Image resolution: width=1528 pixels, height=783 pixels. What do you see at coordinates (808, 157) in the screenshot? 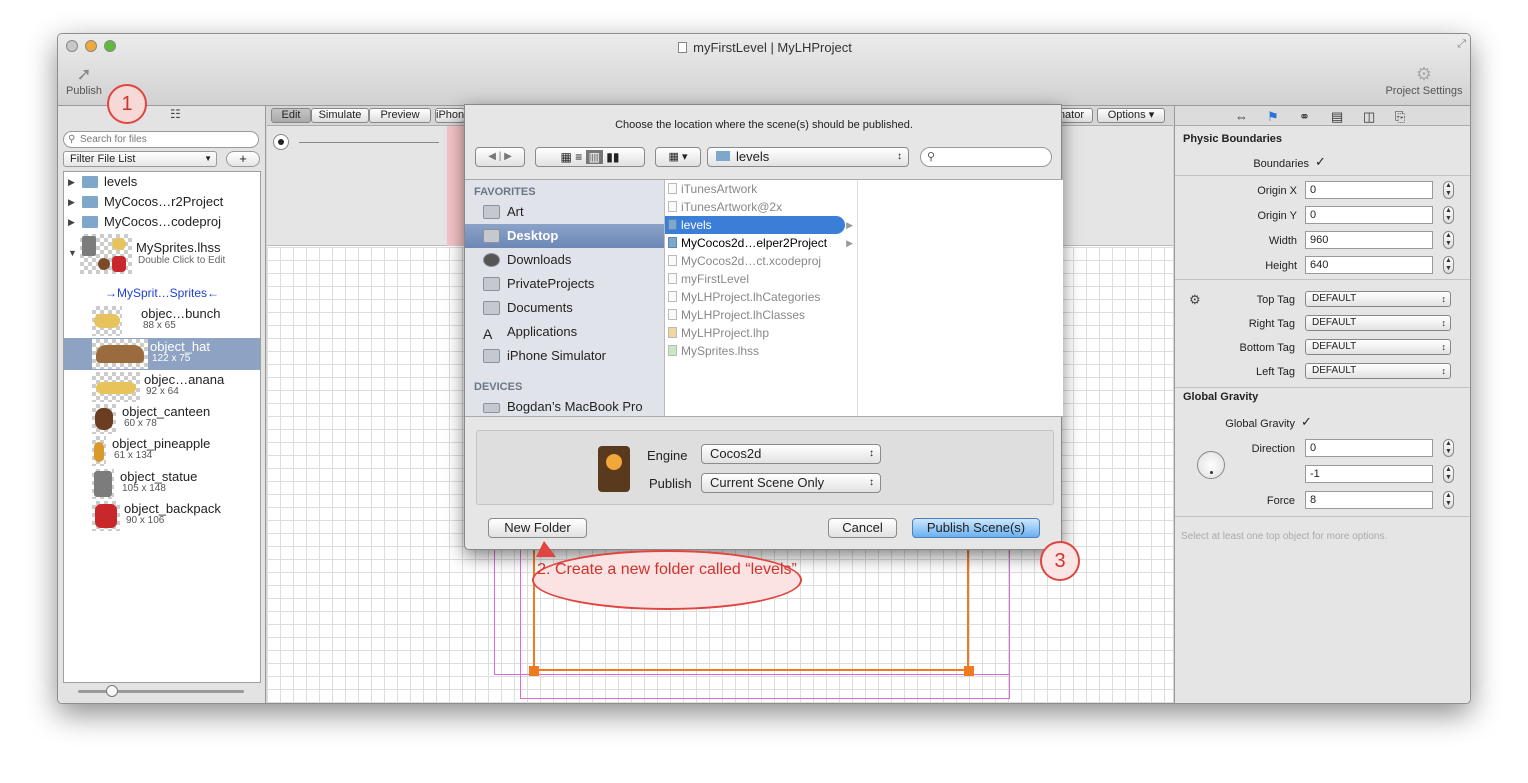
I see `location-popup: levels` at bounding box center [808, 157].